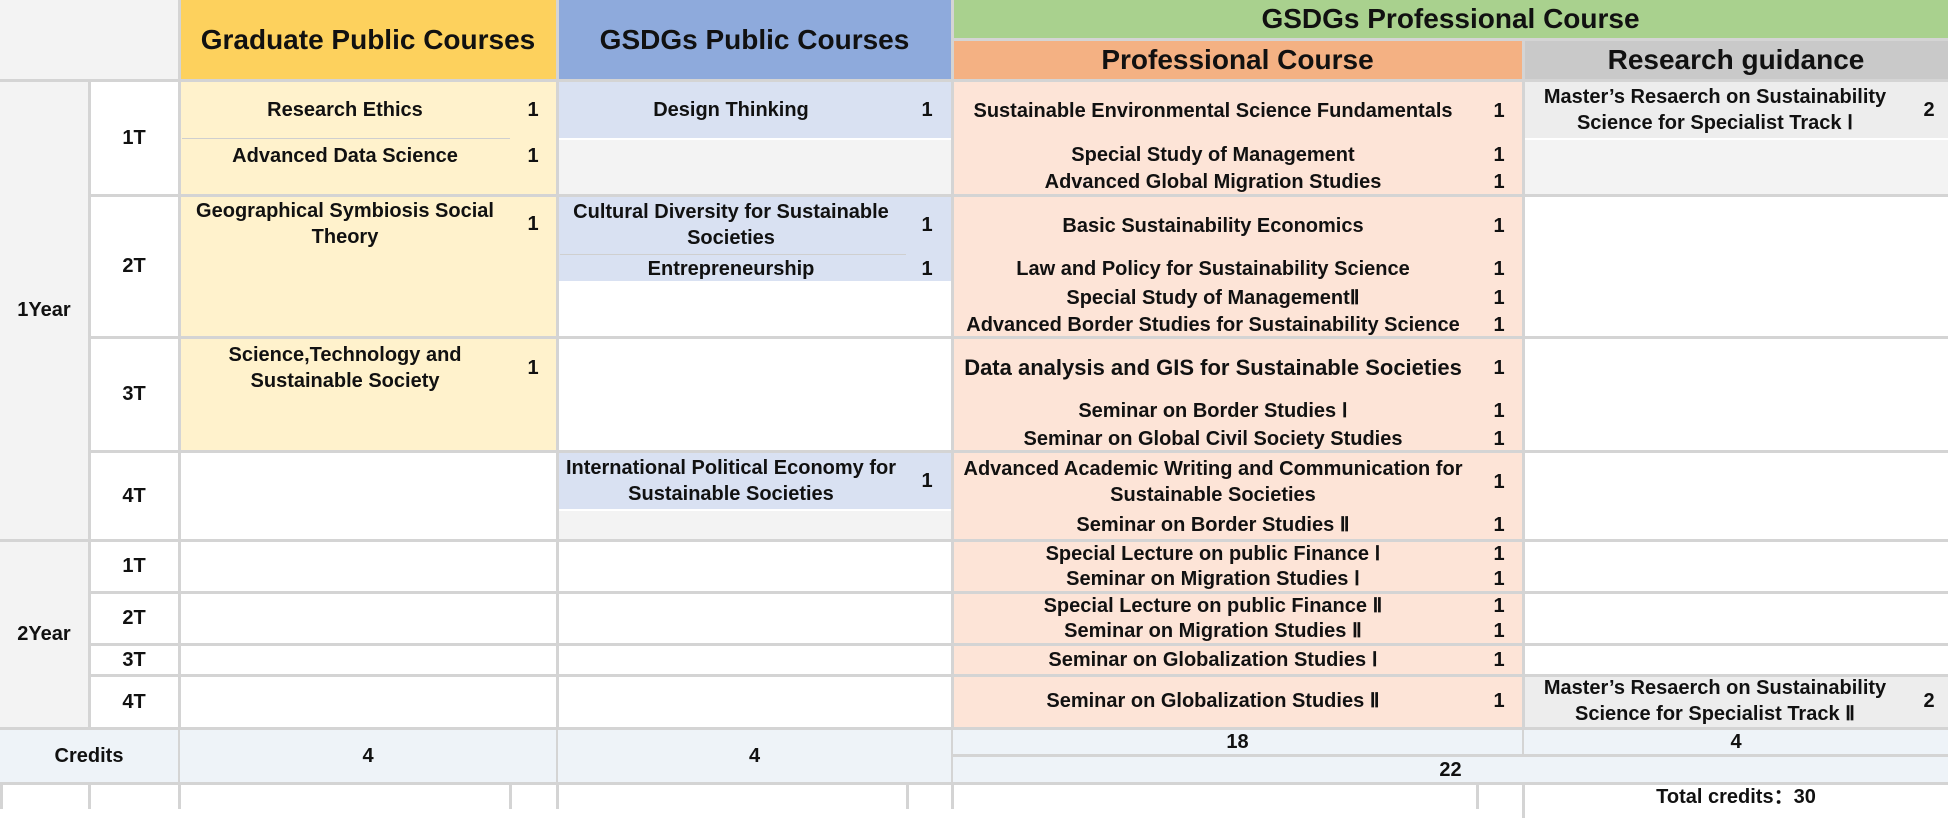  I want to click on course-entrepreneurship: Entrepreneurship, so click(731, 269).